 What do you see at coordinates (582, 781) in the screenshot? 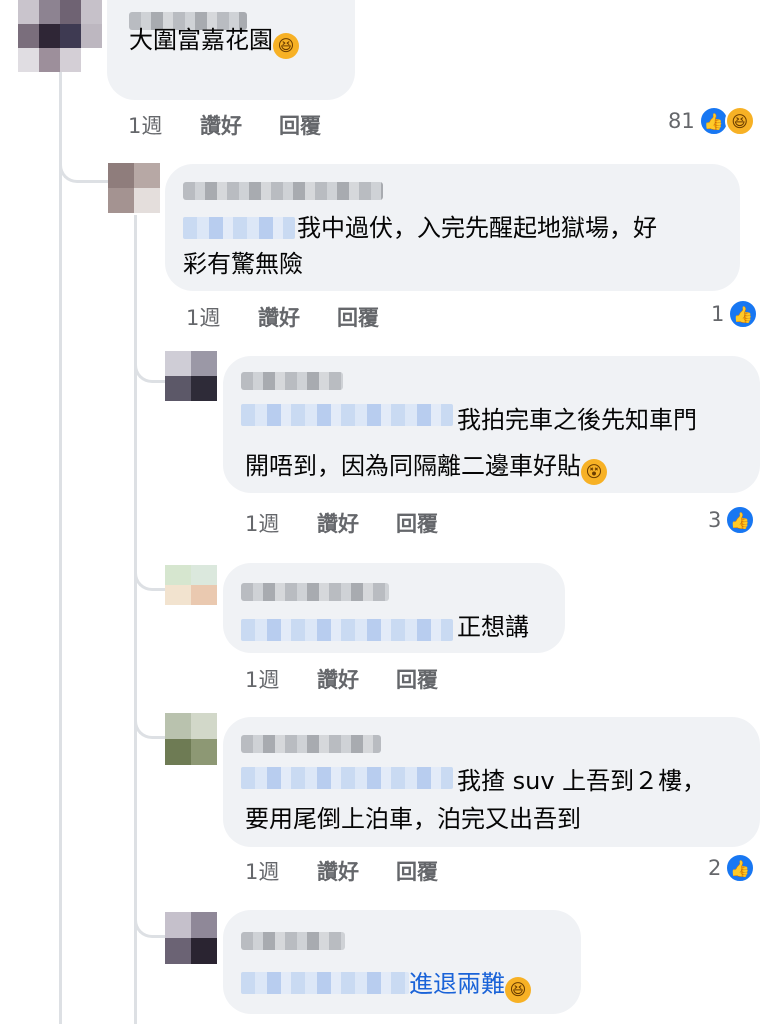
I see `comment-text: 我揸 suv 上吾到２樓，` at bounding box center [582, 781].